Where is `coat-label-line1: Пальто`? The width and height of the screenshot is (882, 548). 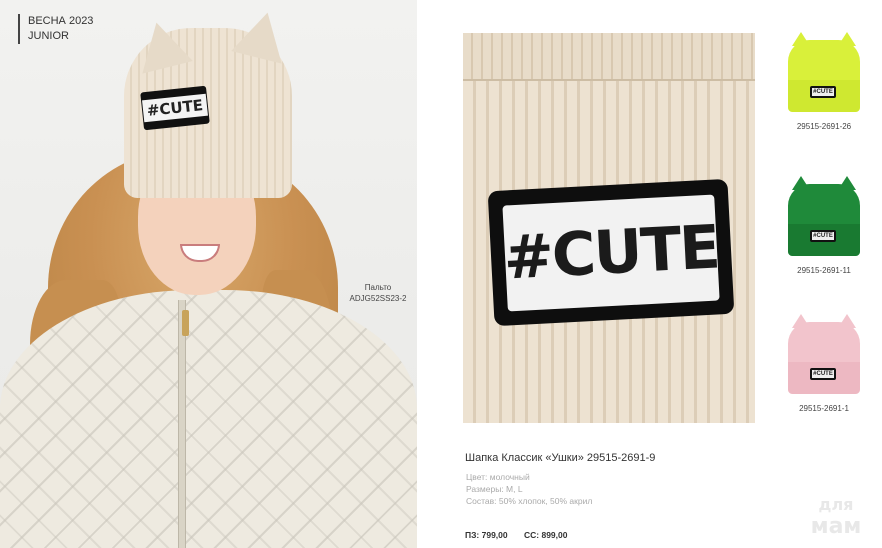
coat-label-line1: Пальто is located at coordinates (378, 287).